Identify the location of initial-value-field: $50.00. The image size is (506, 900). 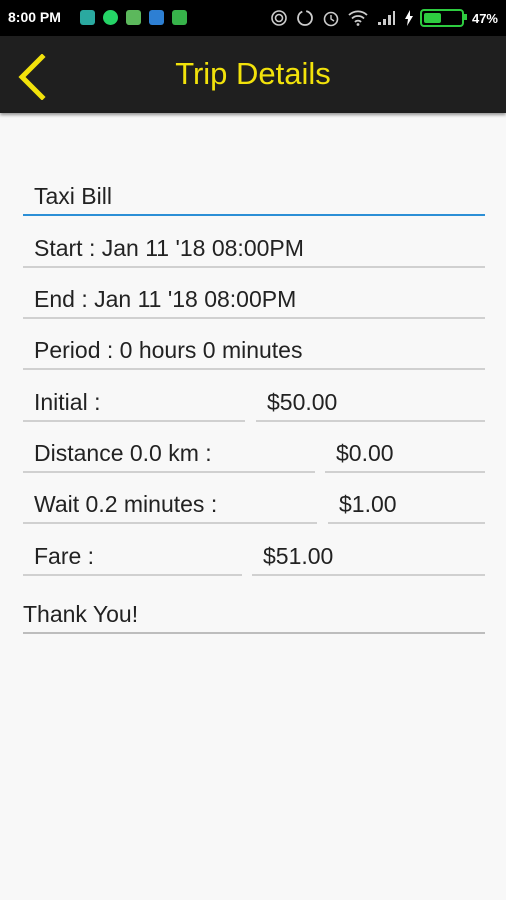
(370, 402).